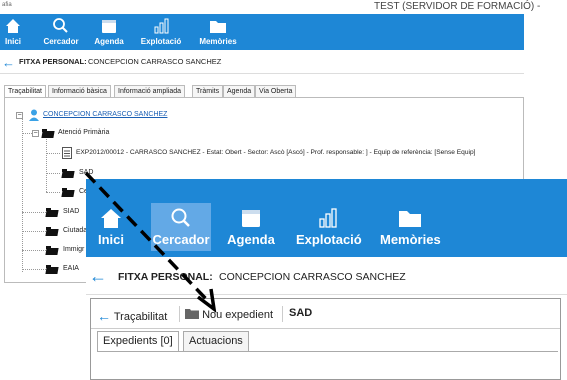  I want to click on toolbar: ← Traçabilitat Nou expedient SAD, so click(325, 314).